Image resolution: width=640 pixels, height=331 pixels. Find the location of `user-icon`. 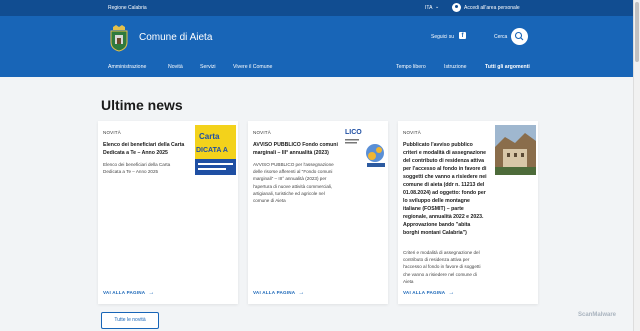

user-icon is located at coordinates (456, 7).